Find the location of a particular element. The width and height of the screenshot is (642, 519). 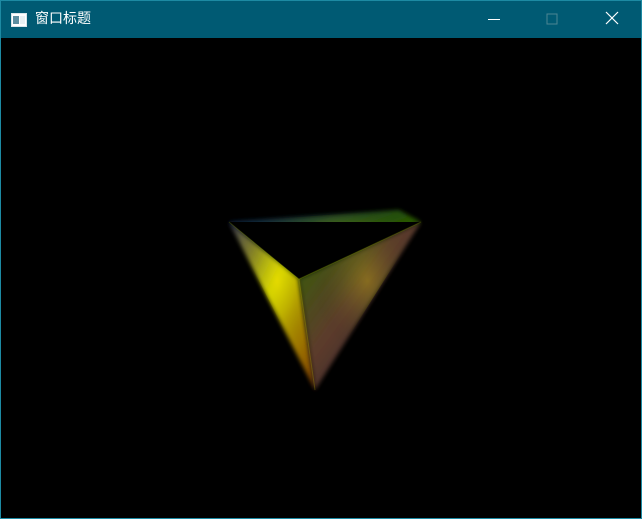

maximize-icon is located at coordinates (552, 19).